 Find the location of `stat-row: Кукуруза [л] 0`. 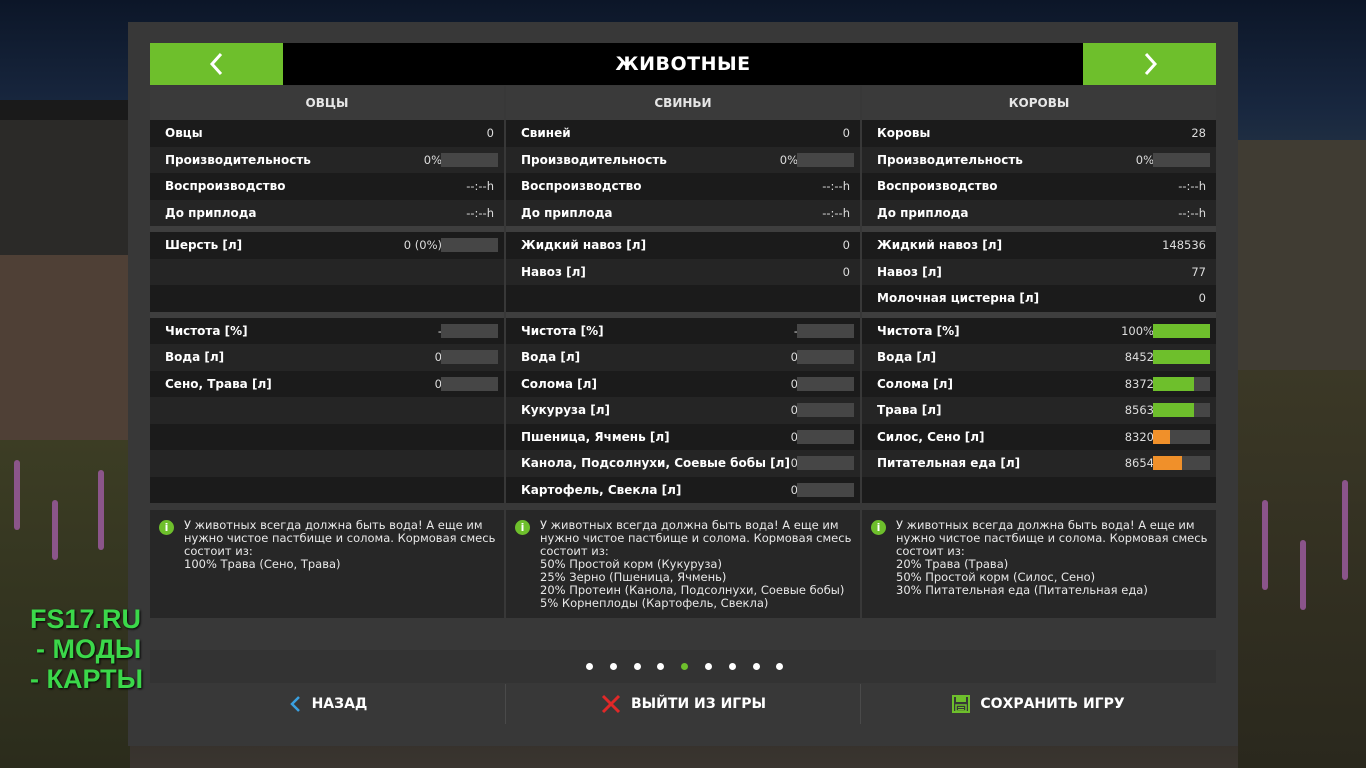

stat-row: Кукуруза [л] 0 is located at coordinates (683, 410).